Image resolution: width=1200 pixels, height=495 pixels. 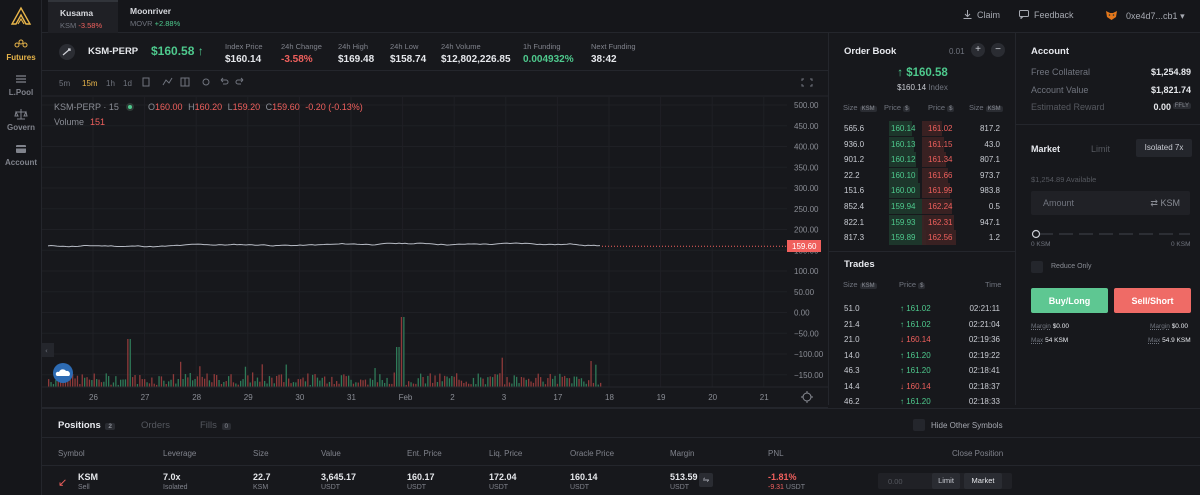 What do you see at coordinates (806, 188) in the screenshot?
I see `y-tick-label: 300.00` at bounding box center [806, 188].